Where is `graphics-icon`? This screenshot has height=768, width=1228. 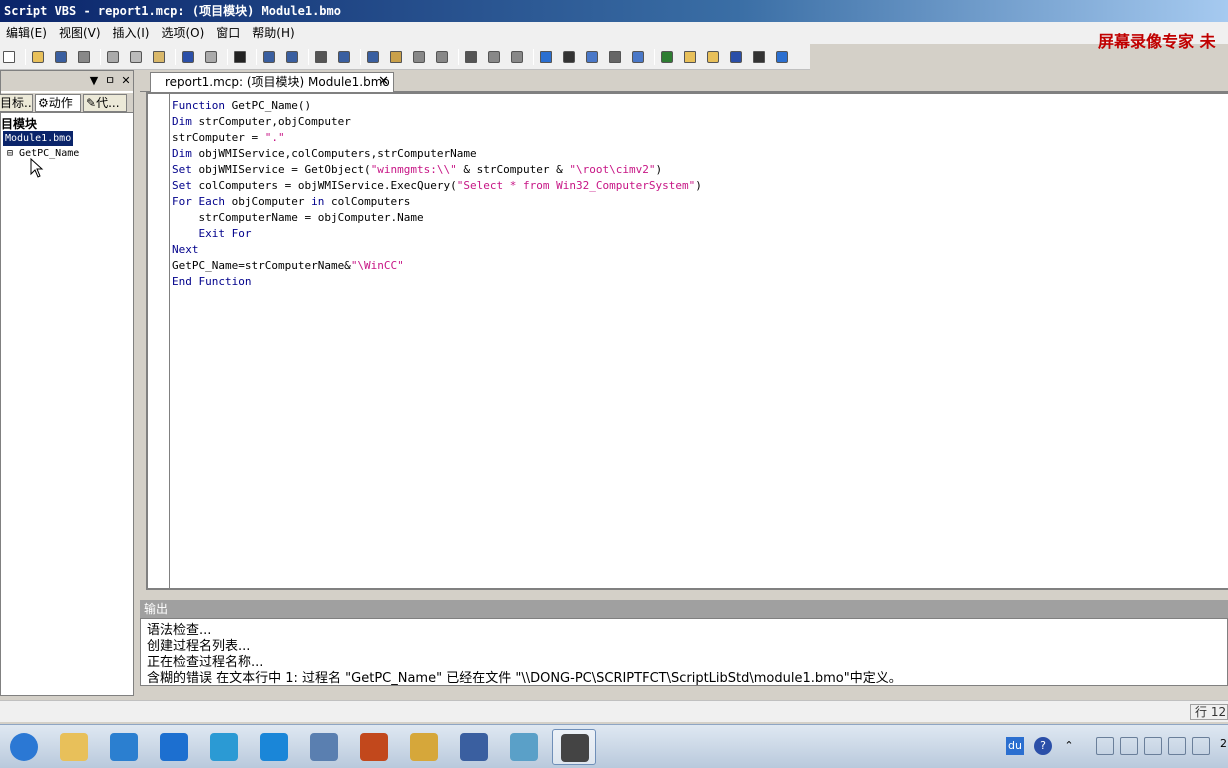
graphics-icon is located at coordinates (474, 747).